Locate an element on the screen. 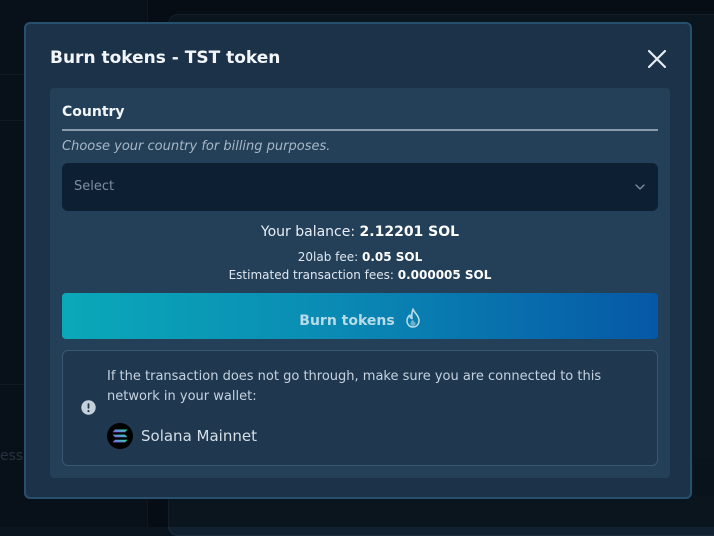 This screenshot has height=536, width=714. balance-label: Your balance: is located at coordinates (308, 232).